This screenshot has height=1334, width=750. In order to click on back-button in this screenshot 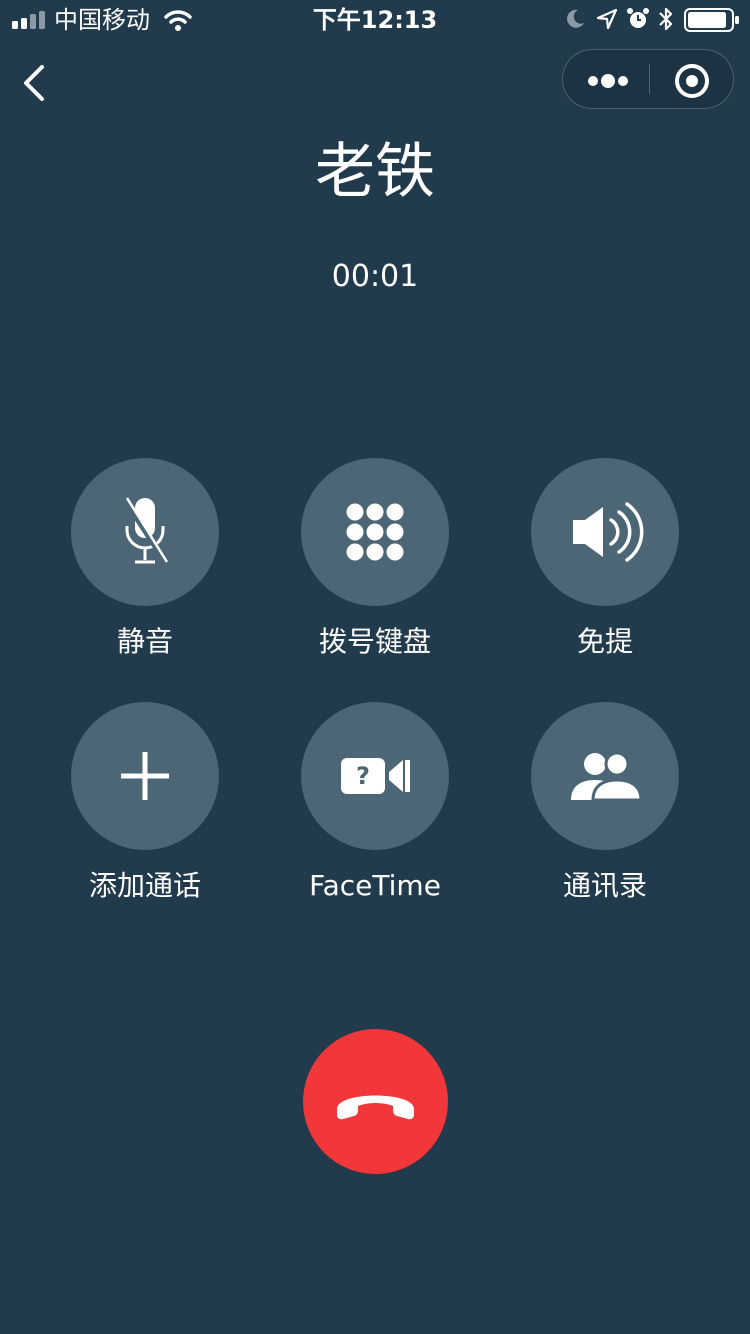, I will do `click(35, 83)`.